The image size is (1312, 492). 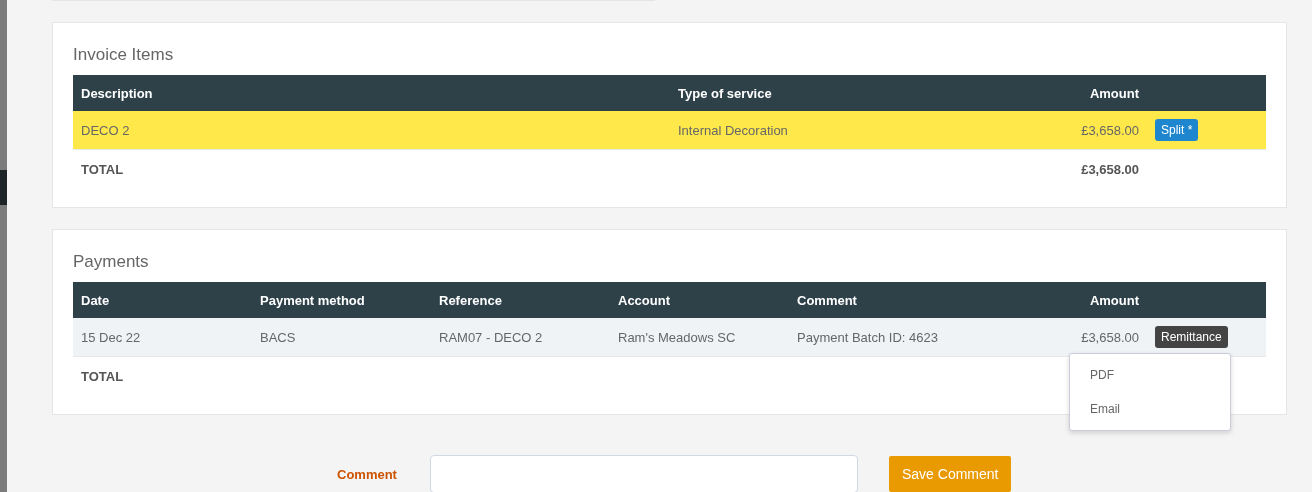 What do you see at coordinates (699, 300) in the screenshot?
I see `column-header: Account` at bounding box center [699, 300].